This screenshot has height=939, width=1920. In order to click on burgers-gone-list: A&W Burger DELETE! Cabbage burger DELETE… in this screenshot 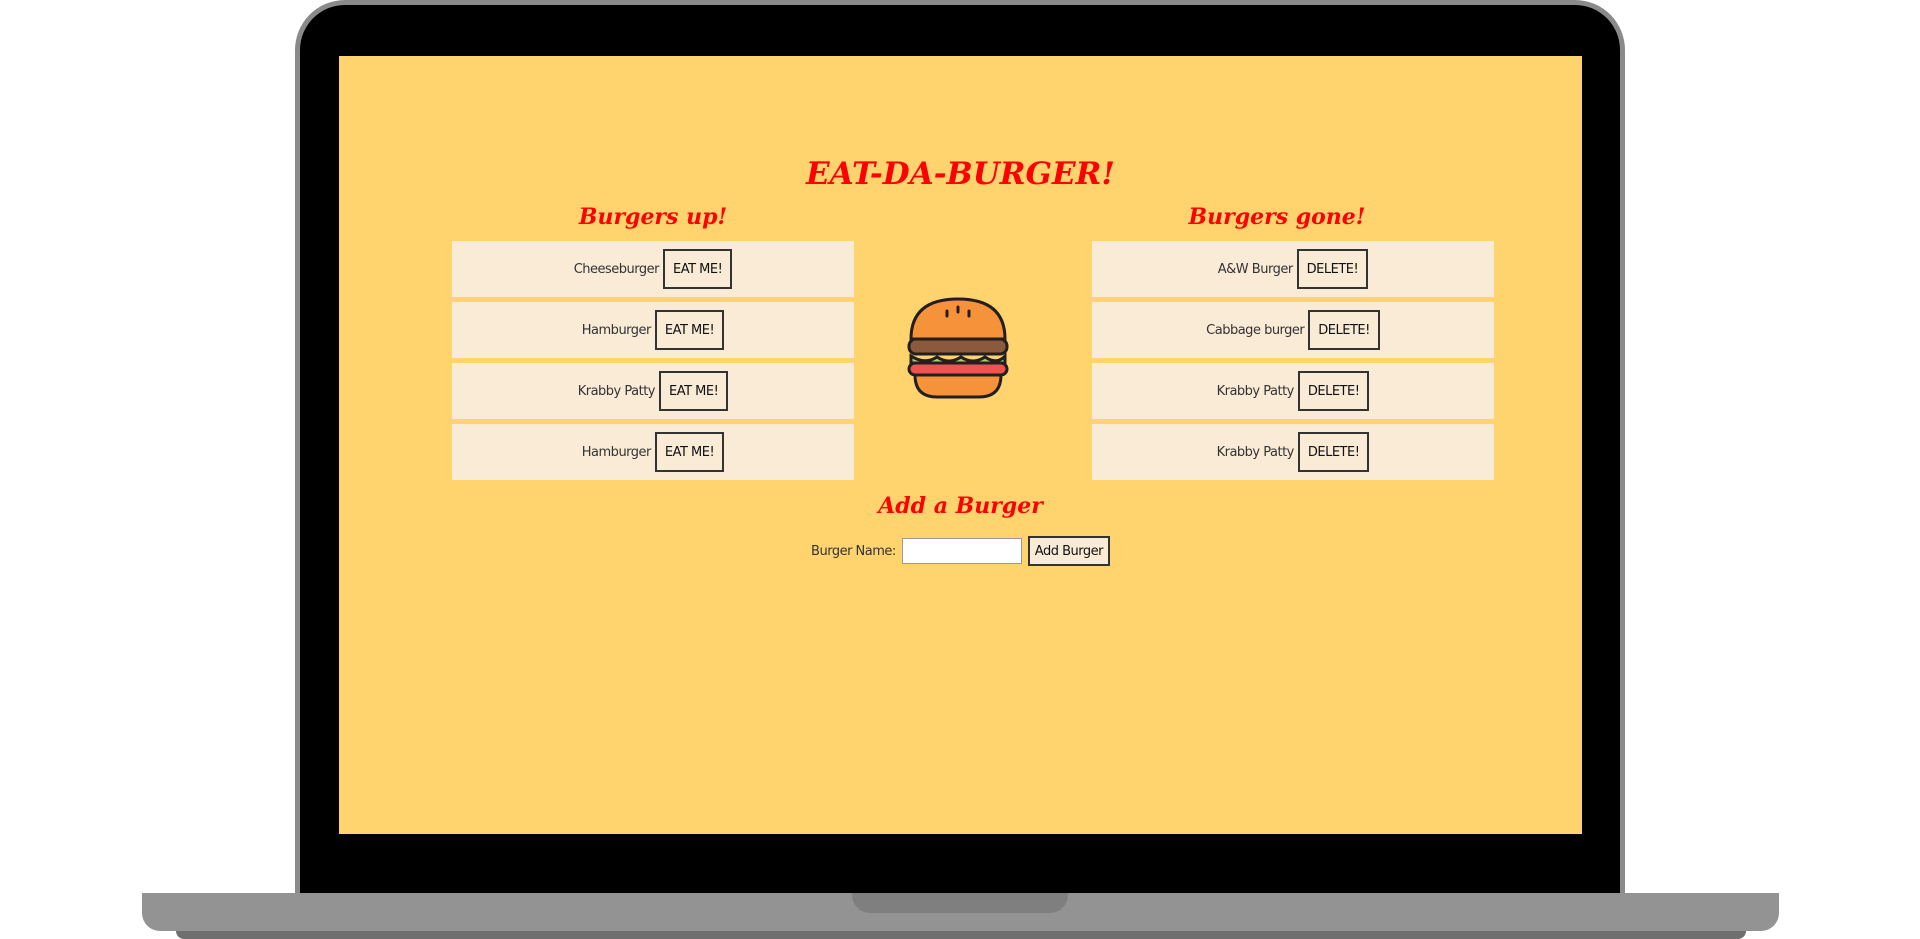, I will do `click(1293, 363)`.